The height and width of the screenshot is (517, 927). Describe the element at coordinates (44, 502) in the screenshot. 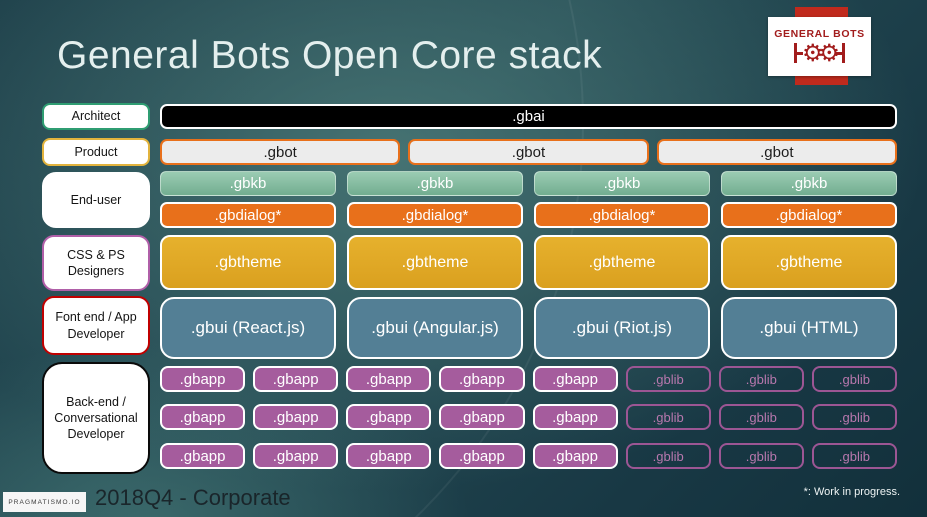

I see `pragmatismo-watermark: PRAGMATISMO.IO` at that location.